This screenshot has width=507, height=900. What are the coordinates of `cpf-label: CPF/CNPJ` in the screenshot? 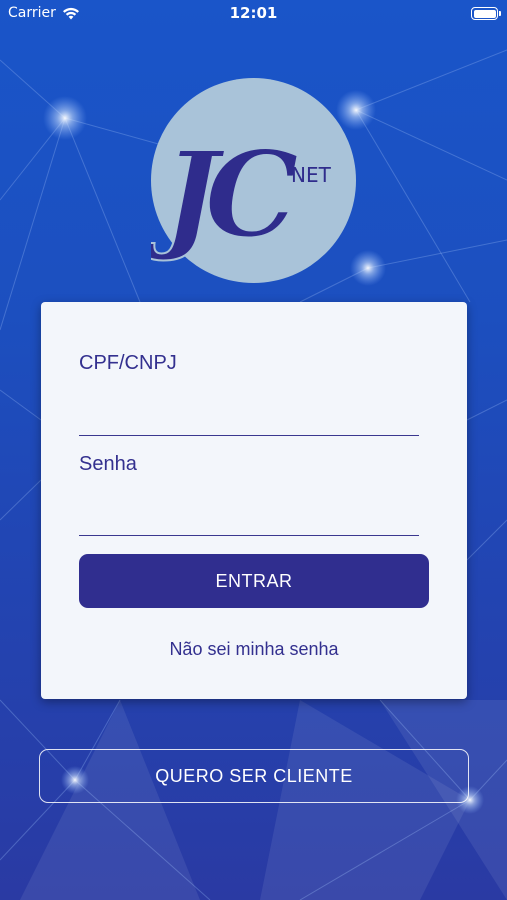 It's located at (128, 363).